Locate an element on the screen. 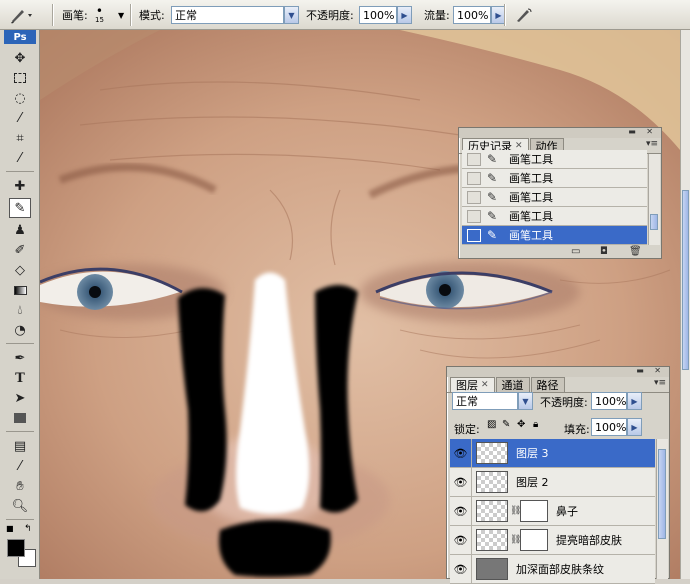 The image size is (690, 584). layer-thumbnail is located at coordinates (492, 482).